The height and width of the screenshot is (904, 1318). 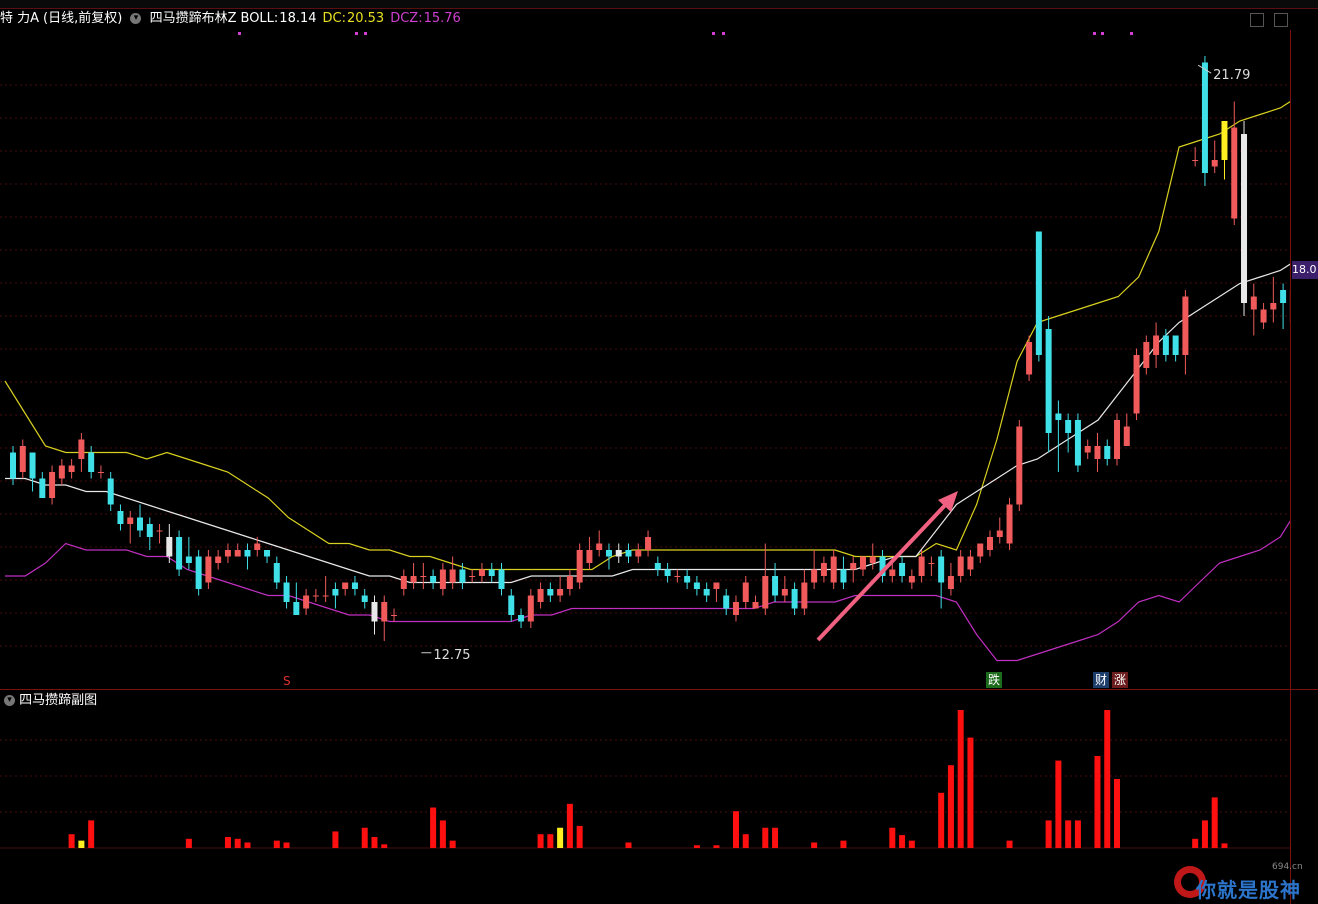 I want to click on low-label: 12.75, so click(x=451, y=655).